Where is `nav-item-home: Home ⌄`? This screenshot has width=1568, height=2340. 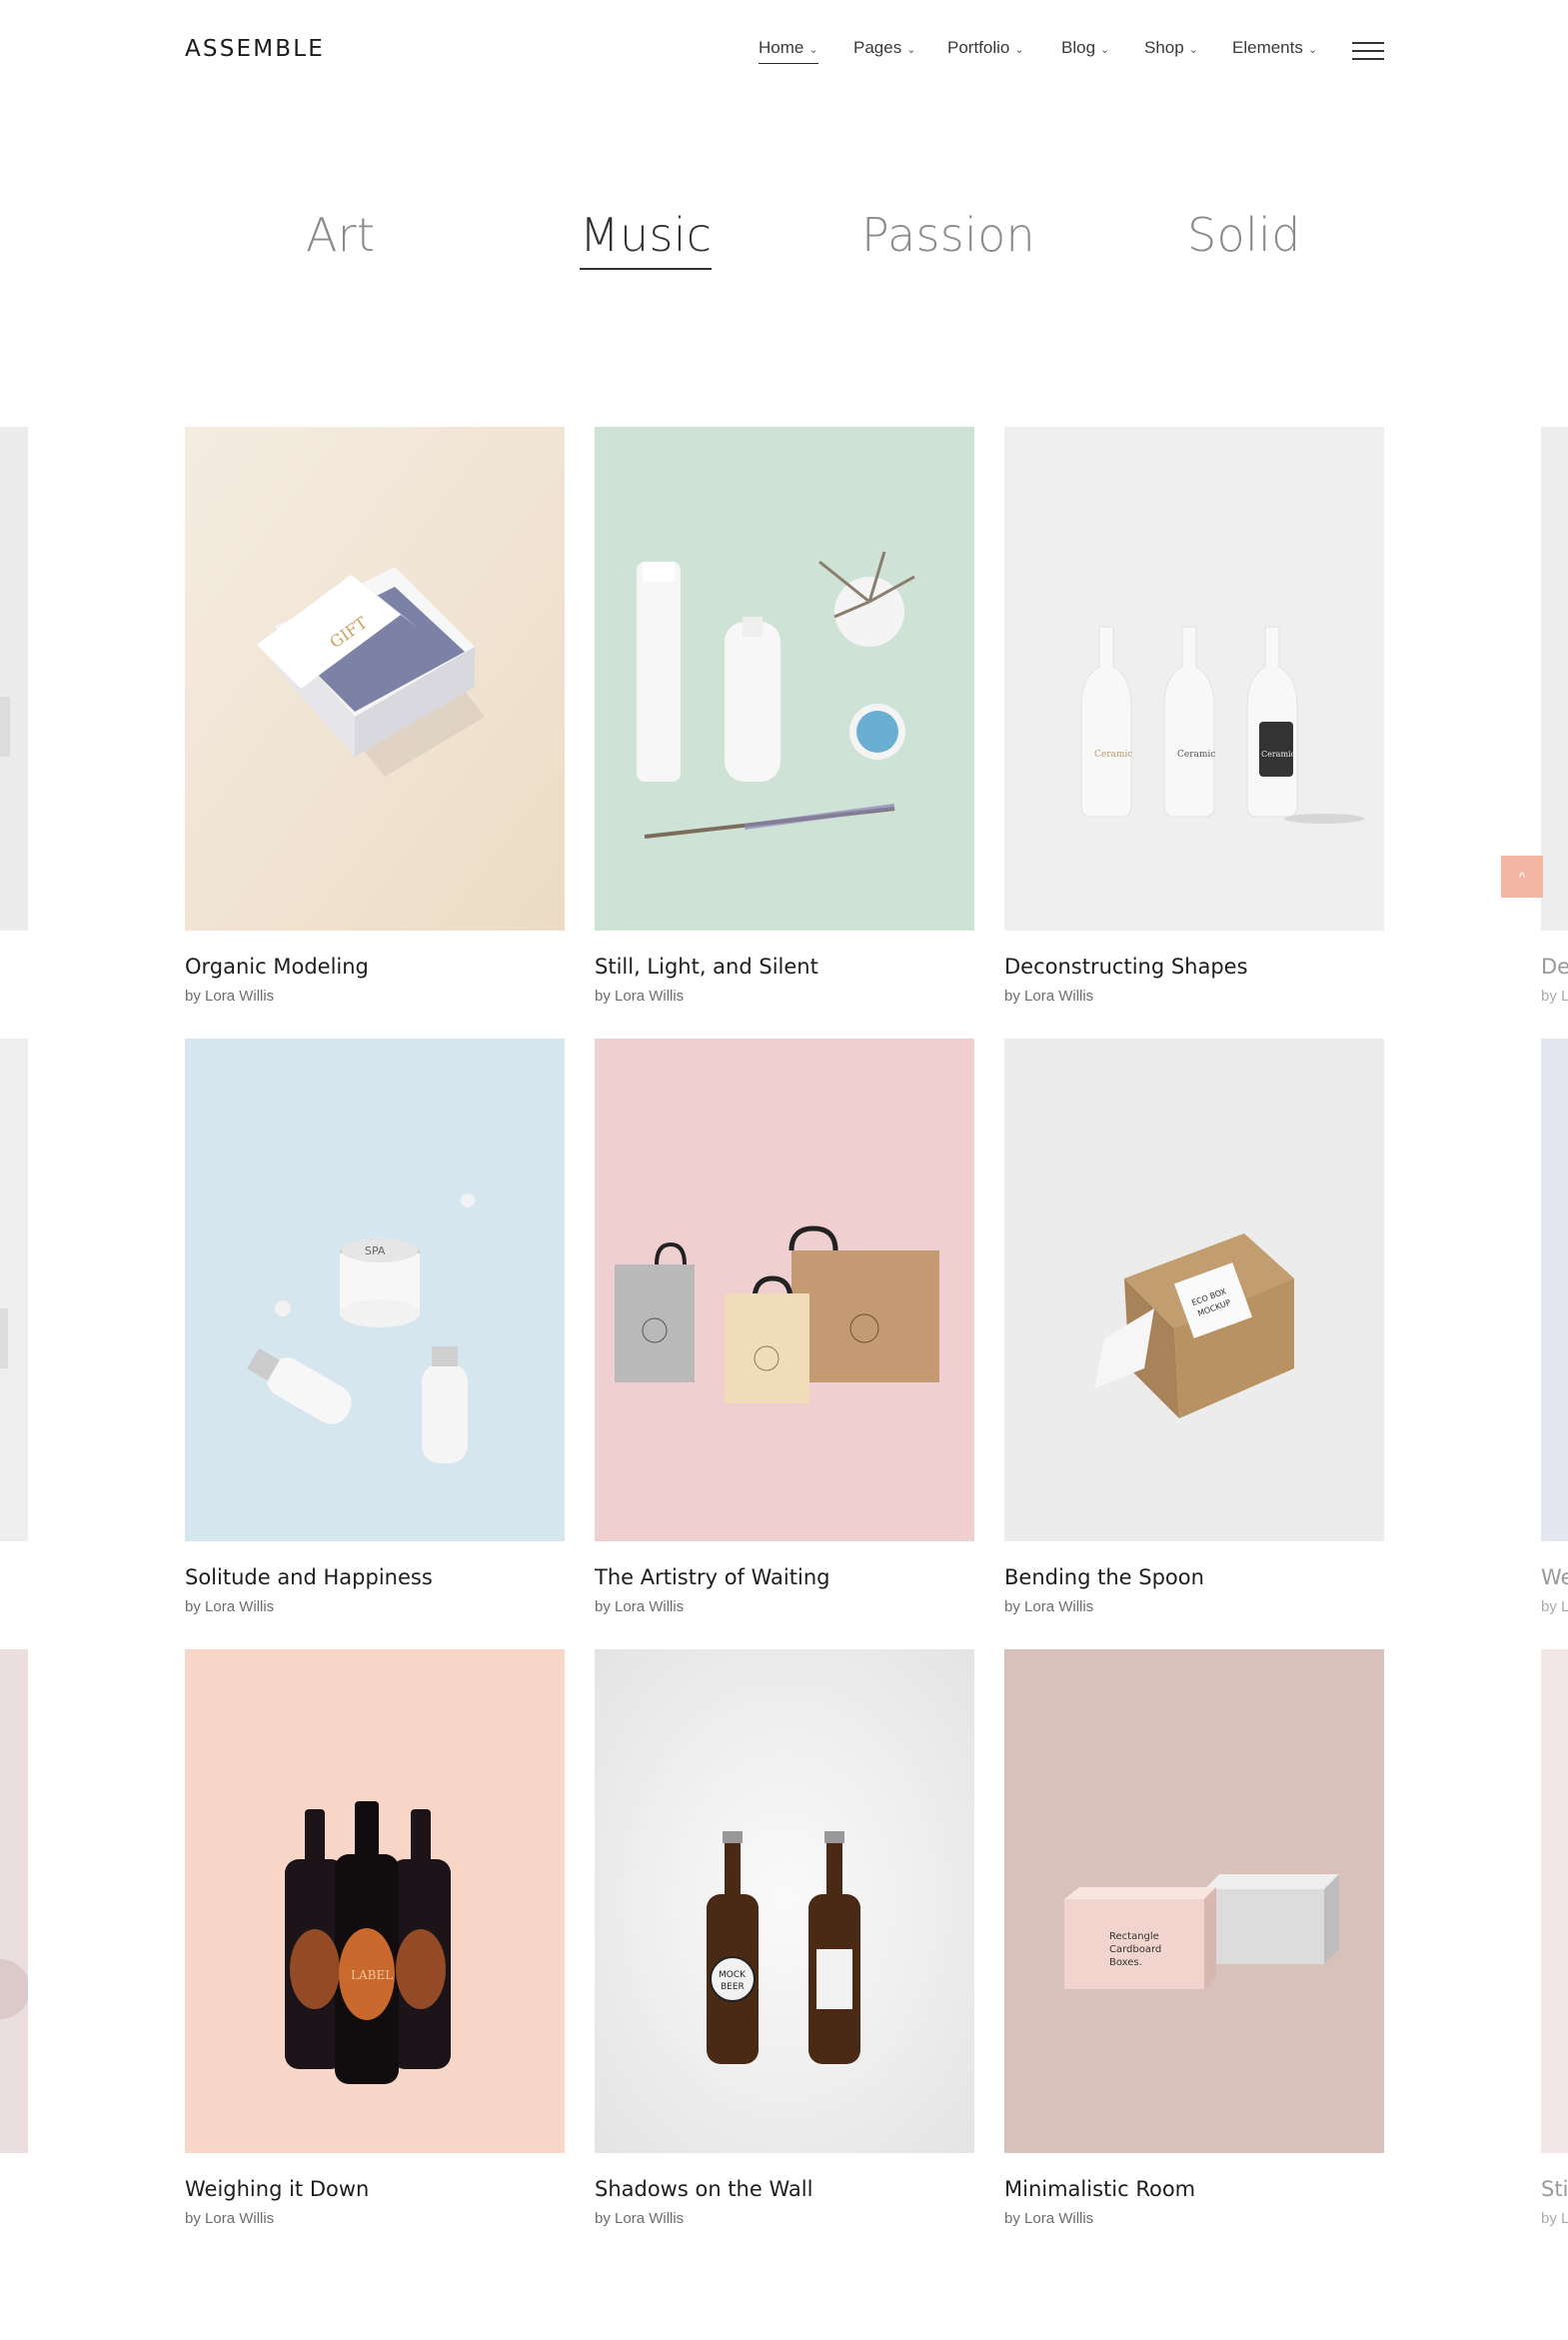 nav-item-home: Home ⌄ is located at coordinates (789, 51).